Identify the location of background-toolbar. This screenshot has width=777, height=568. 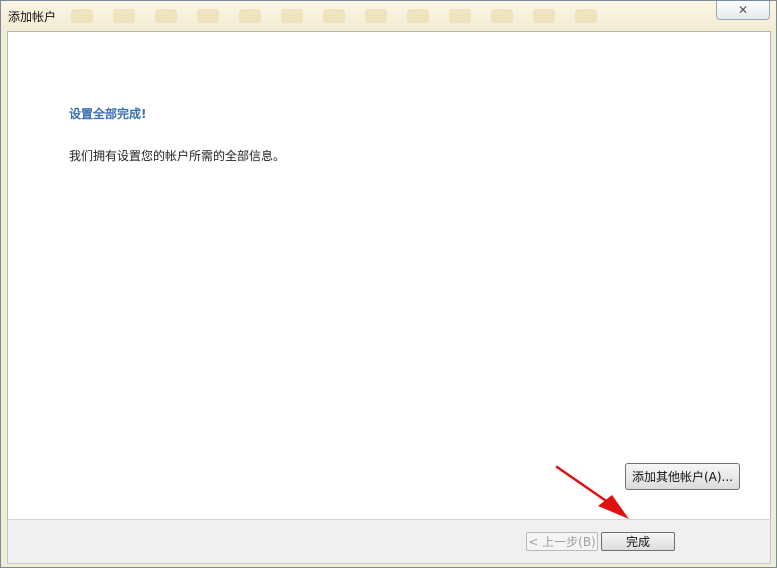
(334, 17).